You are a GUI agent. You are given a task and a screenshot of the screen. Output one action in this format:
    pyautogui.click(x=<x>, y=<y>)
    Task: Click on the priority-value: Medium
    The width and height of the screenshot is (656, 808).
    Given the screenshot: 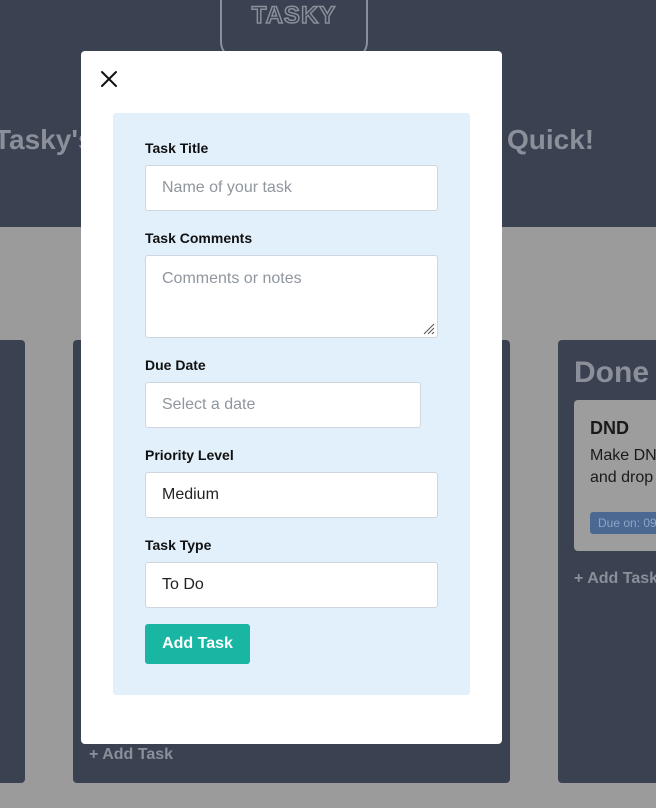 What is the action you would take?
    pyautogui.click(x=190, y=494)
    